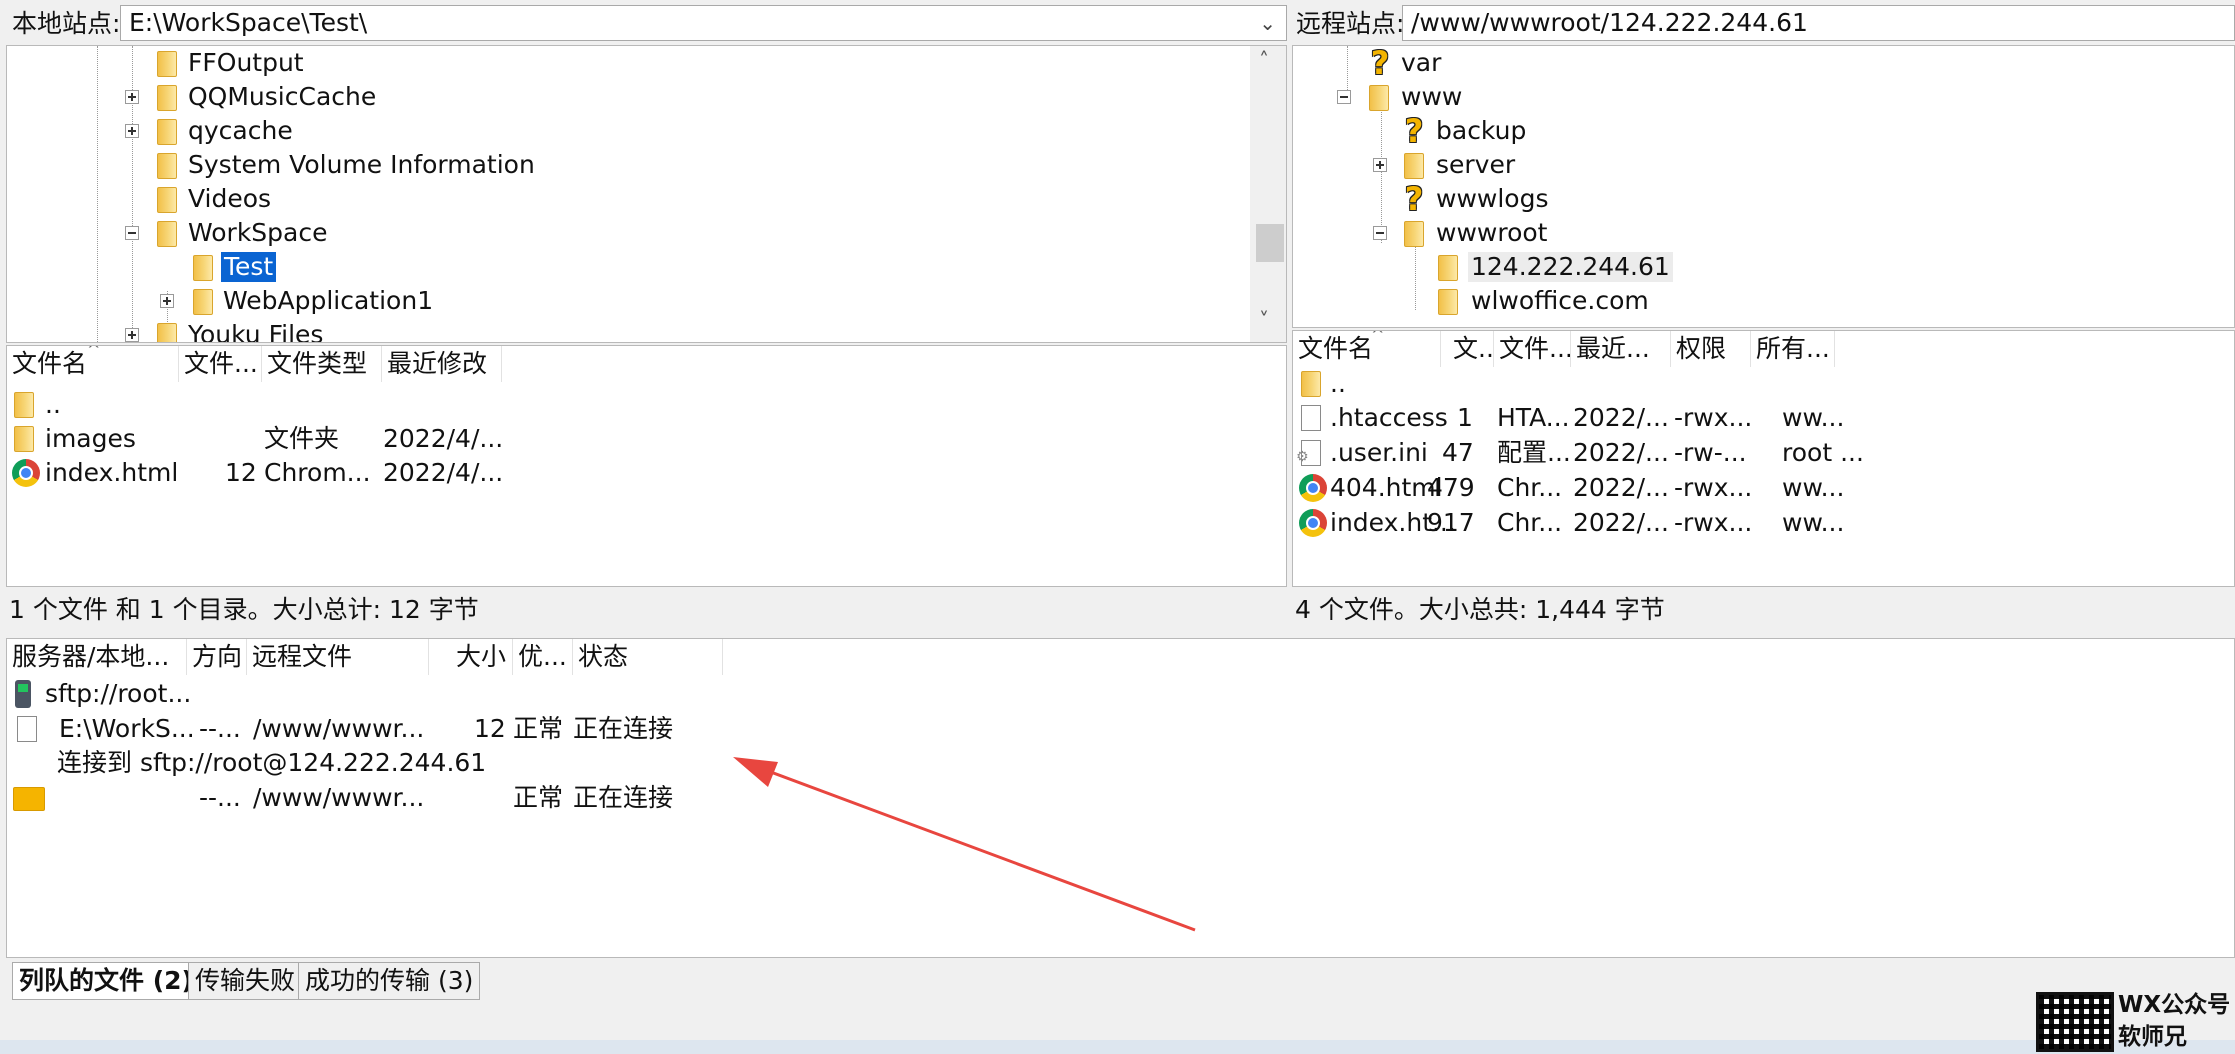 The image size is (2235, 1054). I want to click on annotation-arrow-head, so click(755, 772).